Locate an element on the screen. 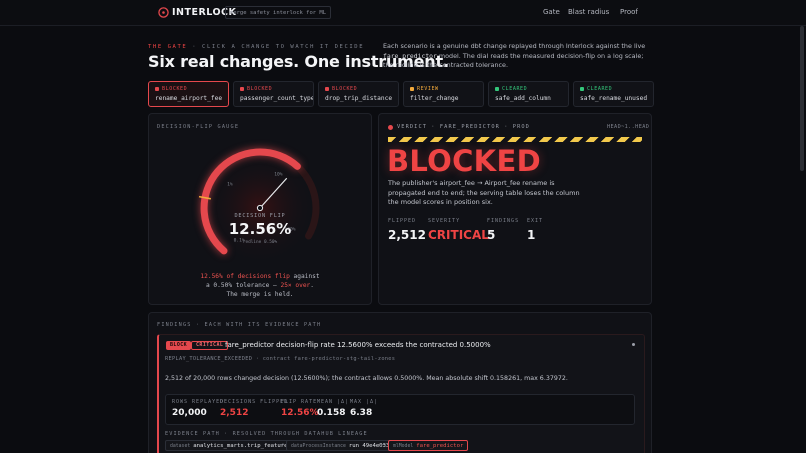  scenario-name: passenger_count_type is located at coordinates (277, 98).